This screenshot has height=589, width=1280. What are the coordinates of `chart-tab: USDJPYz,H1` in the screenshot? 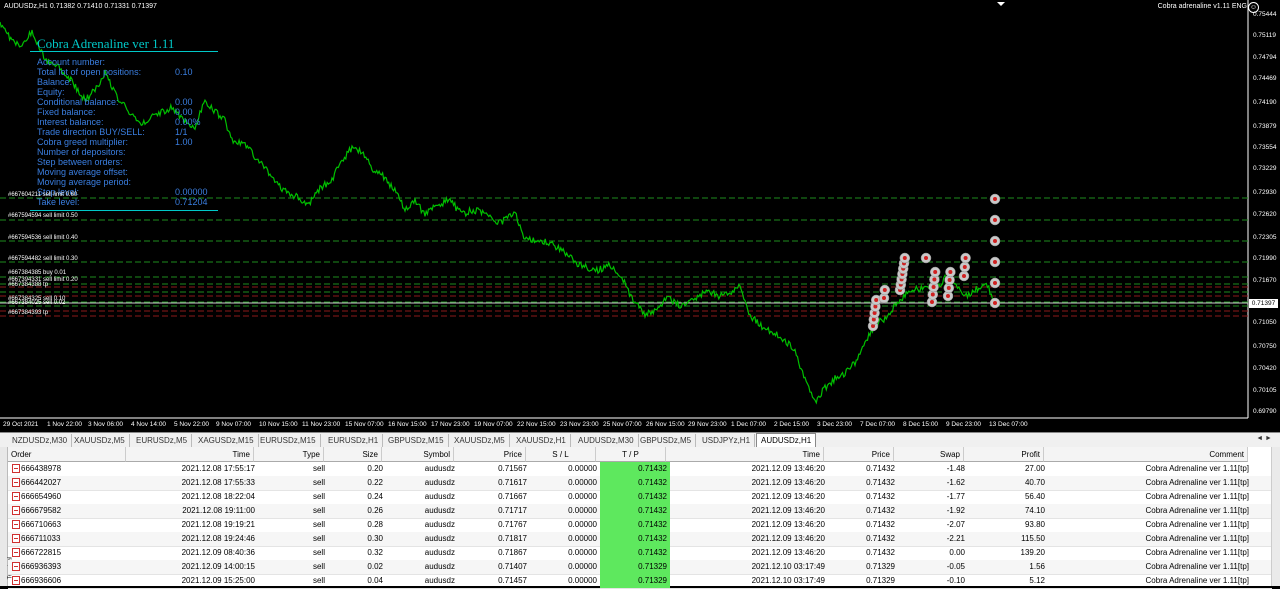 It's located at (727, 440).